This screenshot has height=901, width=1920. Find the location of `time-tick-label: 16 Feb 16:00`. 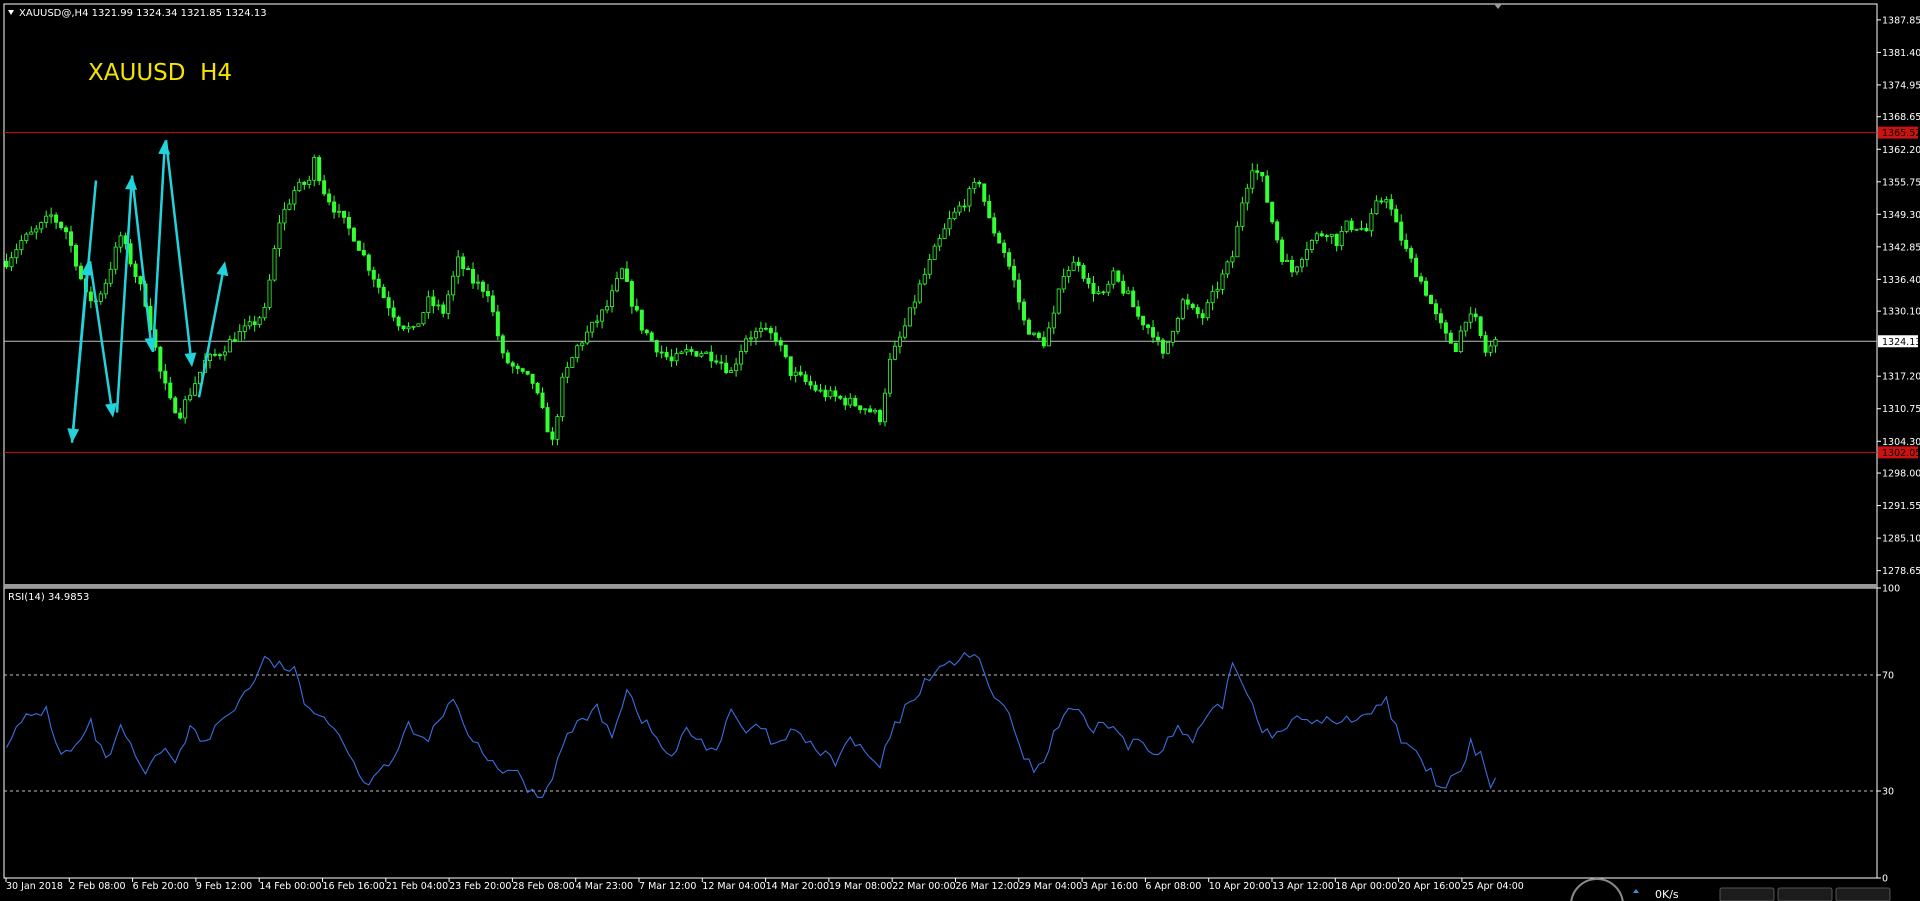

time-tick-label: 16 Feb 16:00 is located at coordinates (354, 886).